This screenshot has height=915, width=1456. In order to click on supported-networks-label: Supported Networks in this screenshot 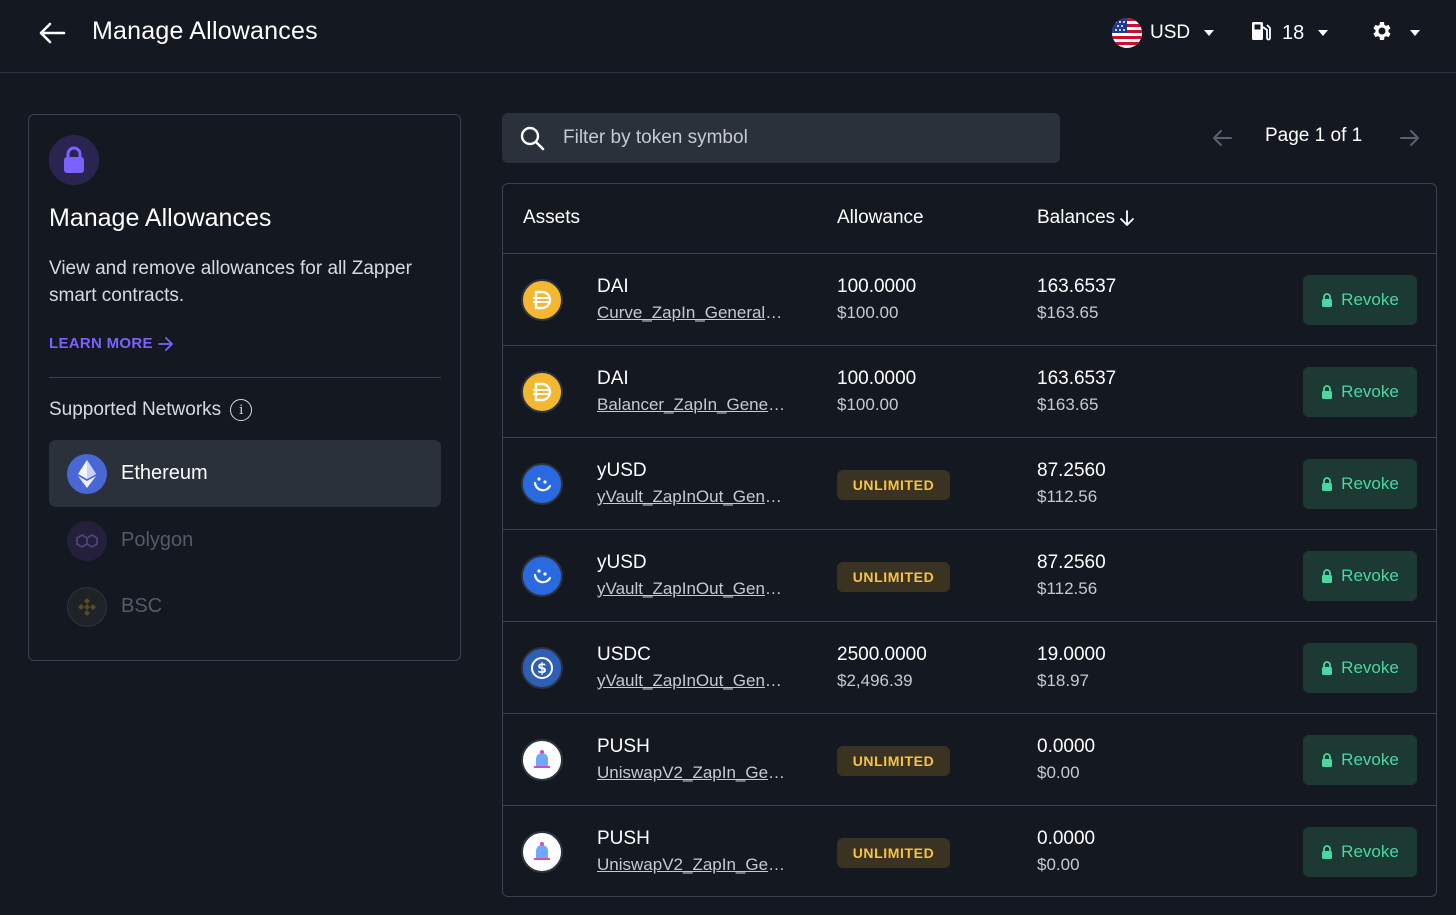, I will do `click(135, 409)`.